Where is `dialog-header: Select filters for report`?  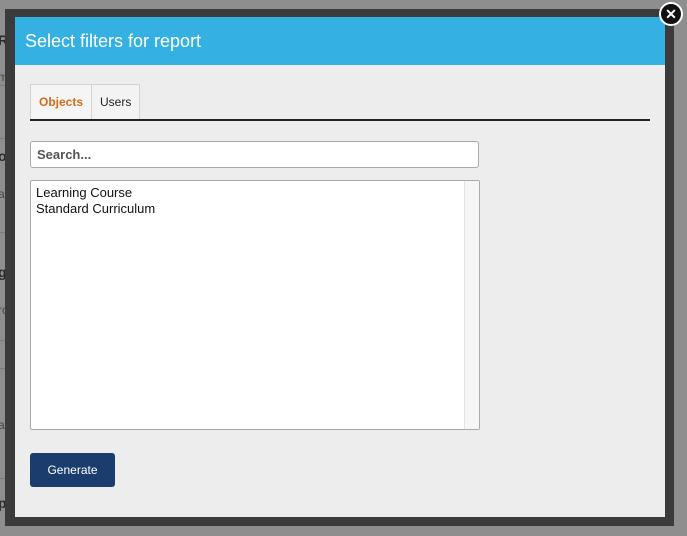
dialog-header: Select filters for report is located at coordinates (340, 41).